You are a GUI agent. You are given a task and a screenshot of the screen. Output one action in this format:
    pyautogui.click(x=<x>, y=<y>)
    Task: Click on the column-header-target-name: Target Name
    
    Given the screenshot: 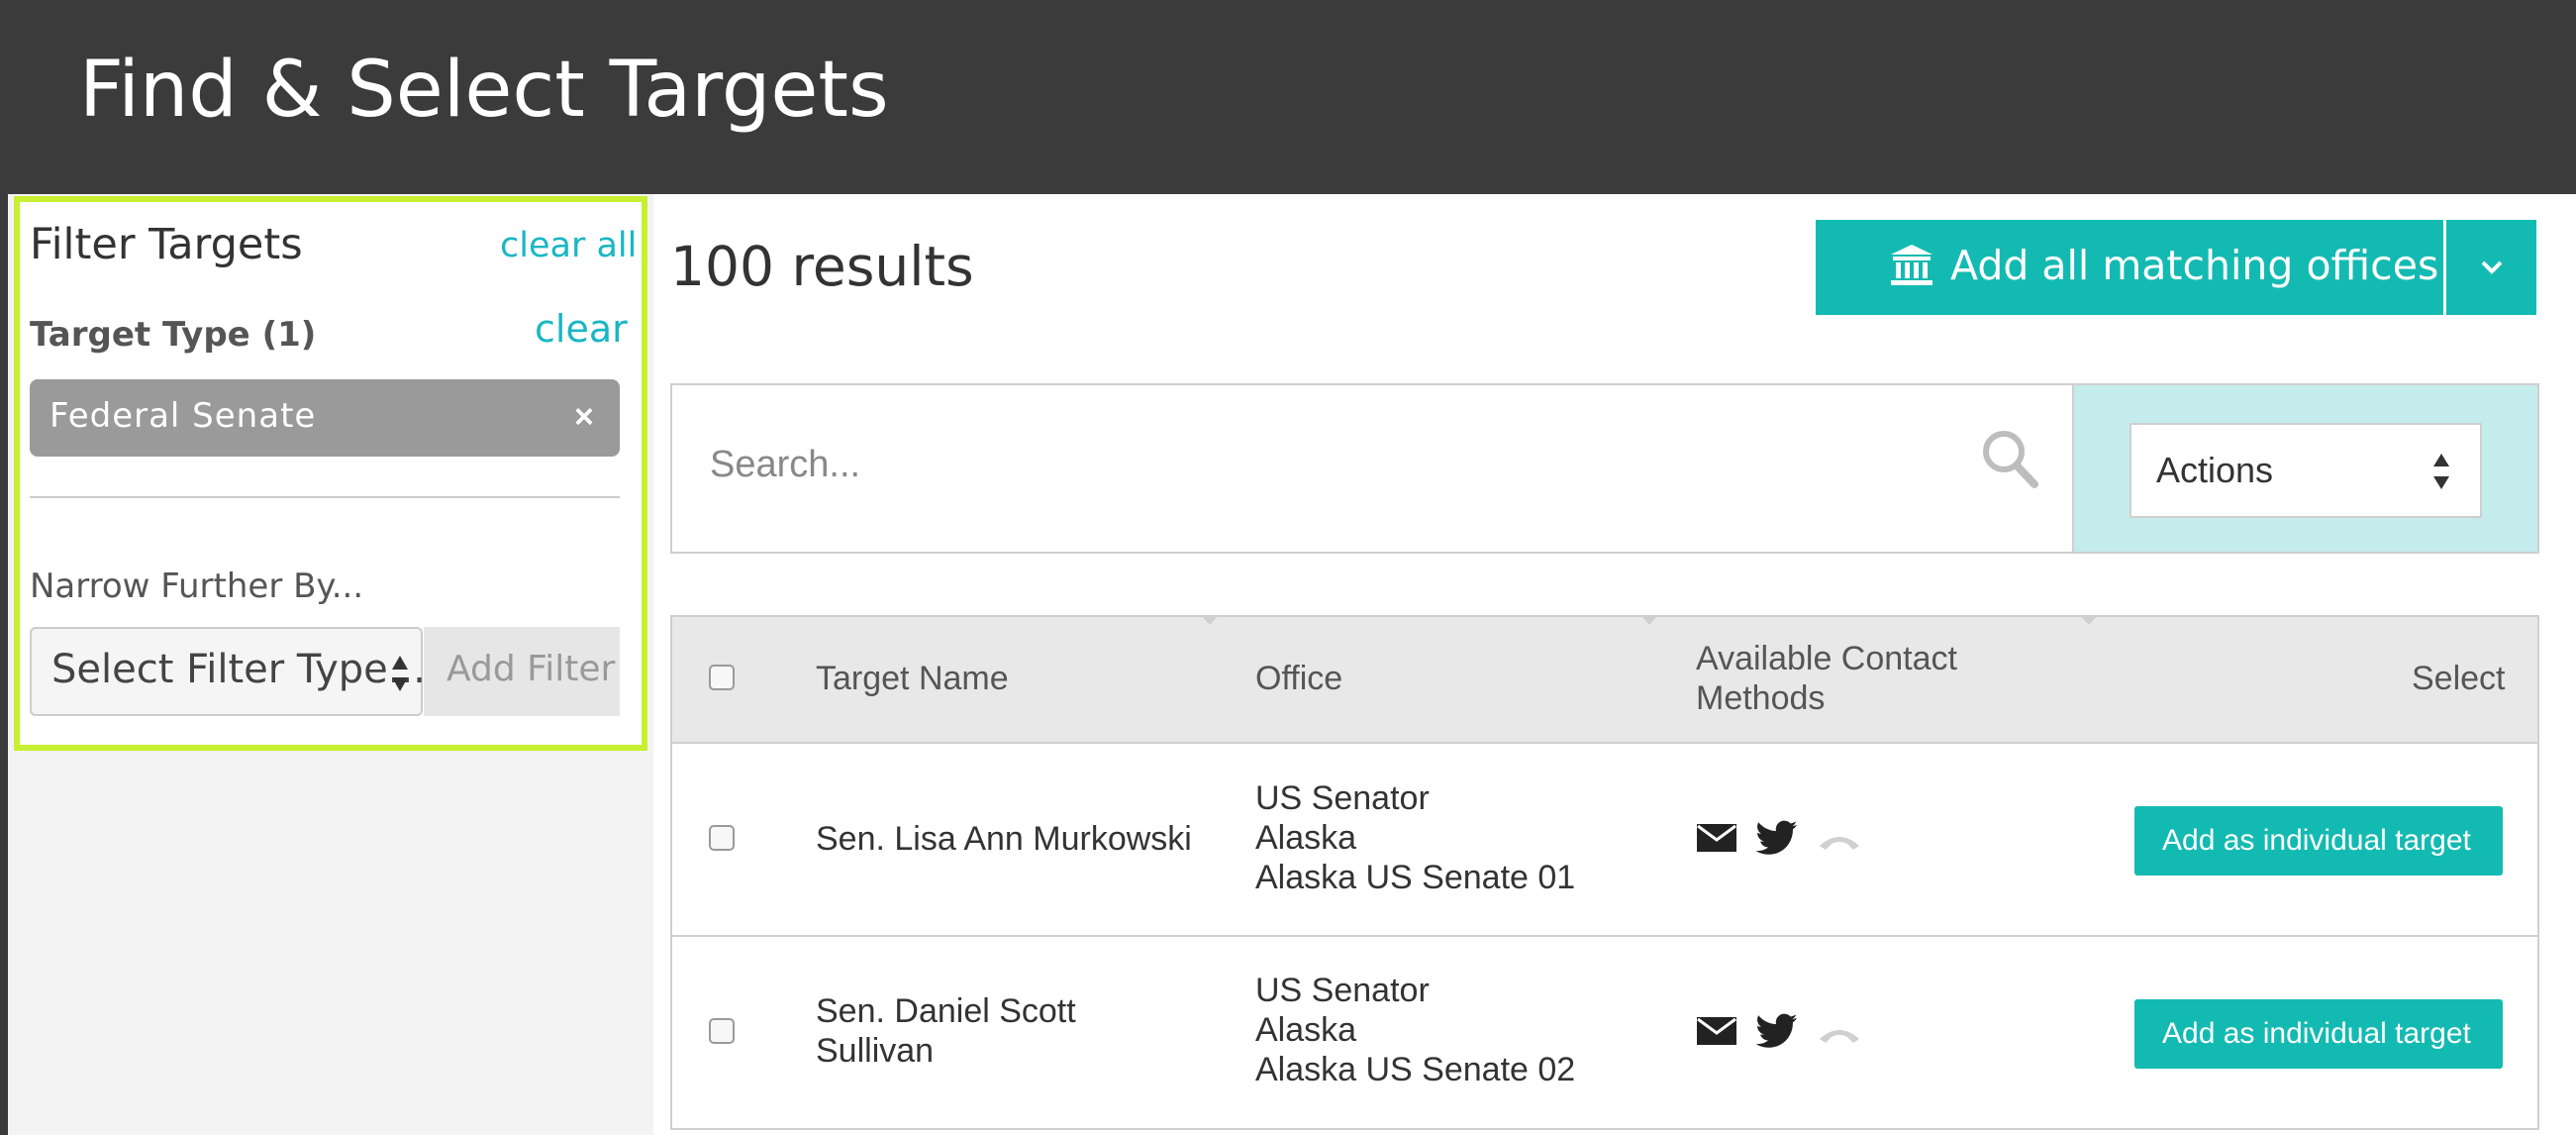 What is the action you would take?
    pyautogui.click(x=913, y=679)
    